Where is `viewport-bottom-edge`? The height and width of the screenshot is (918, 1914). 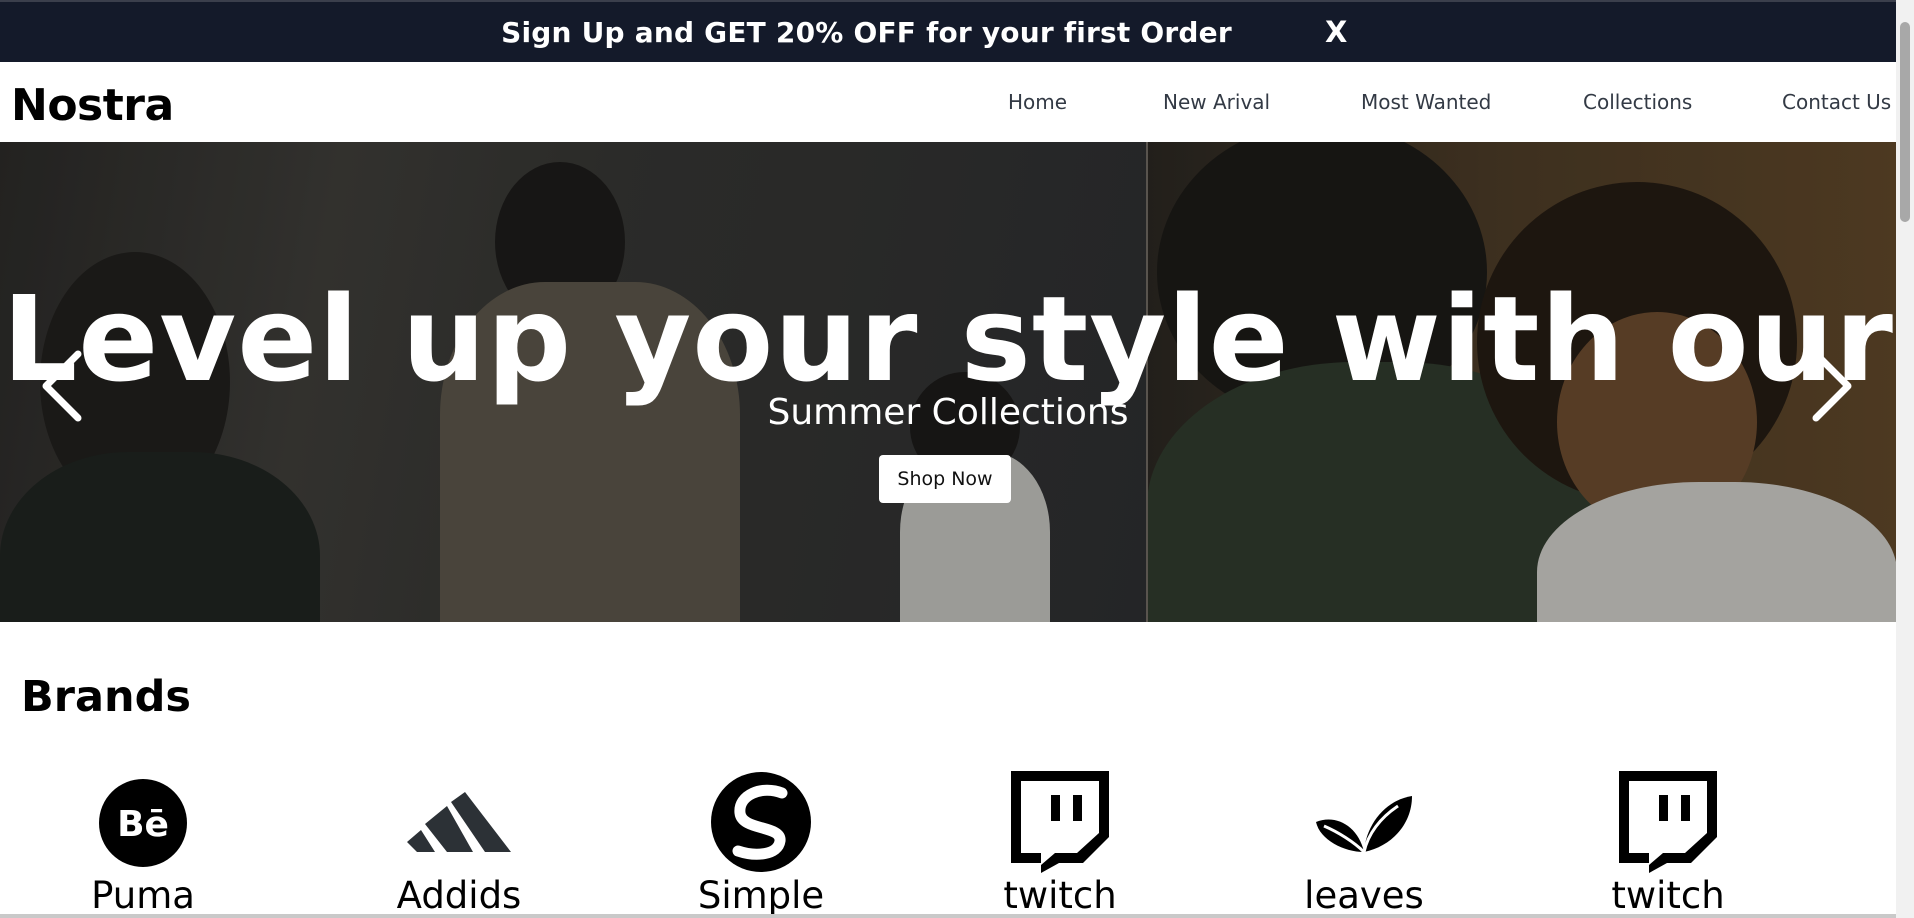
viewport-bottom-edge is located at coordinates (948, 916).